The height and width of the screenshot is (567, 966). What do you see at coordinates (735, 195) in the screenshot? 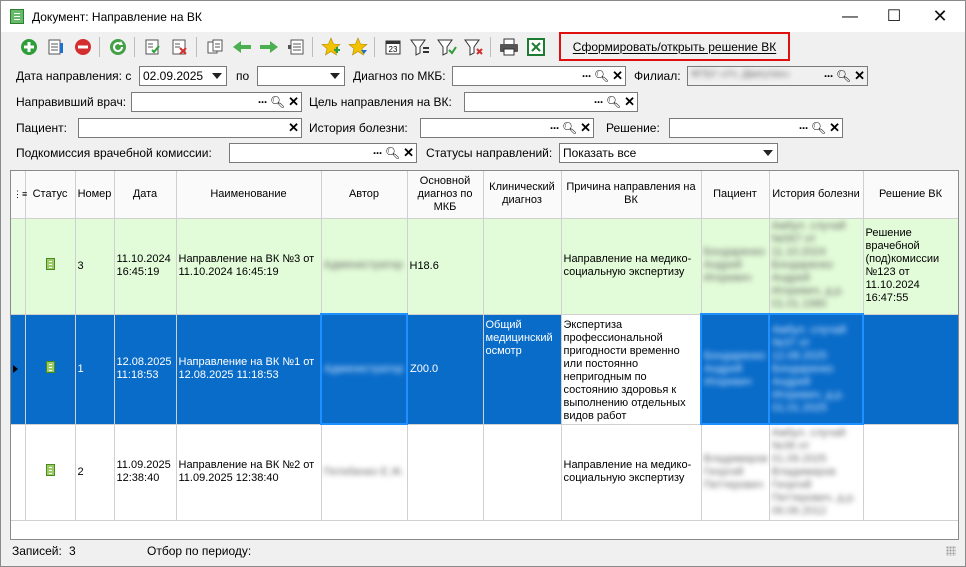
I see `header-patient: Пациент` at bounding box center [735, 195].